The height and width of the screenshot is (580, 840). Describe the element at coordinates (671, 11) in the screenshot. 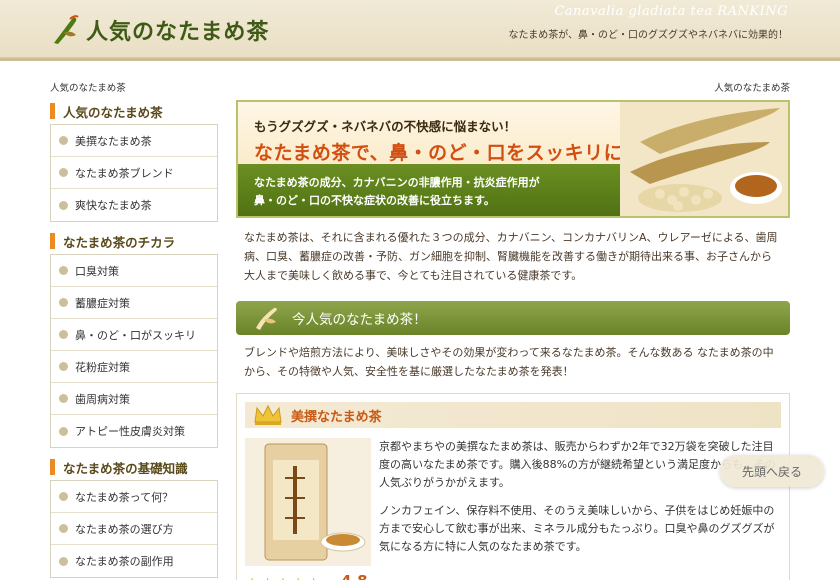

I see `site-english-title: Canavalia gladiata tea RANKING` at that location.